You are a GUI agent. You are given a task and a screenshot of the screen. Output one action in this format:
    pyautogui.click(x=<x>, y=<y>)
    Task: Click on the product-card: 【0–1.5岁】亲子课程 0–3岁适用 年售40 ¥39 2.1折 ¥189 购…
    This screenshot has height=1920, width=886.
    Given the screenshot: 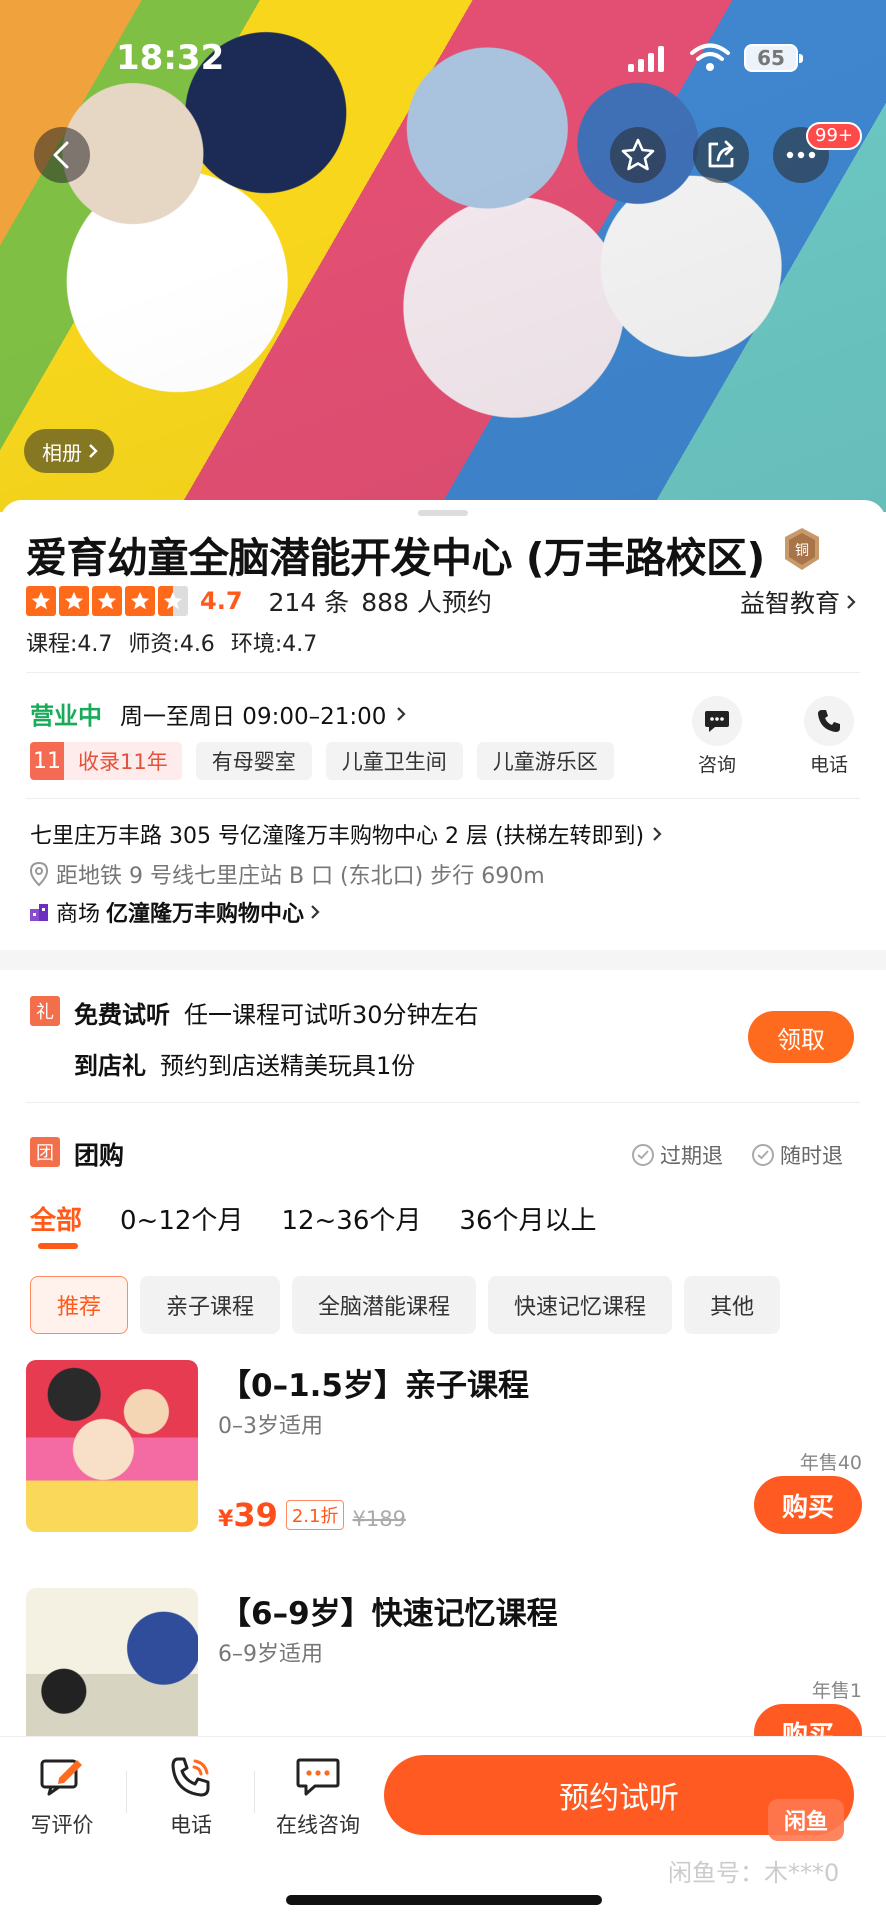 What is the action you would take?
    pyautogui.click(x=443, y=1465)
    